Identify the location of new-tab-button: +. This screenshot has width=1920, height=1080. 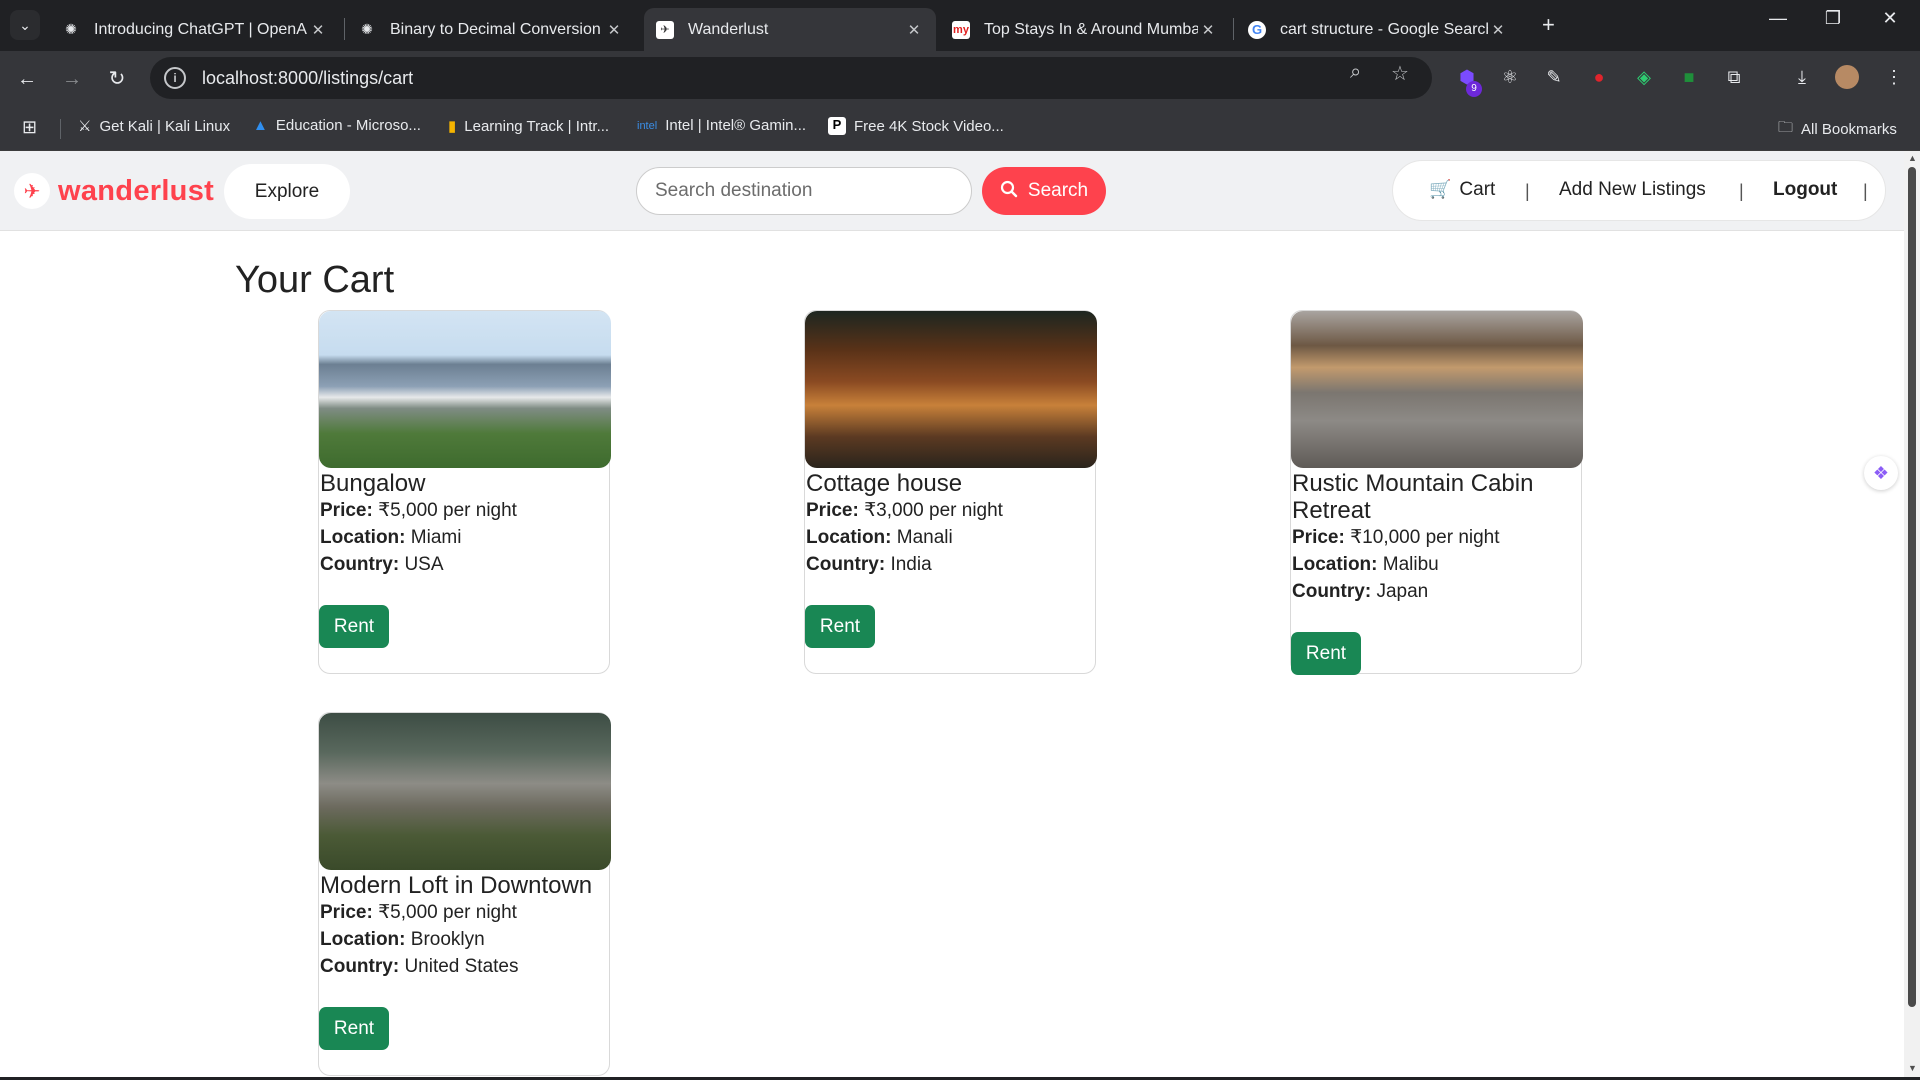
(1548, 25).